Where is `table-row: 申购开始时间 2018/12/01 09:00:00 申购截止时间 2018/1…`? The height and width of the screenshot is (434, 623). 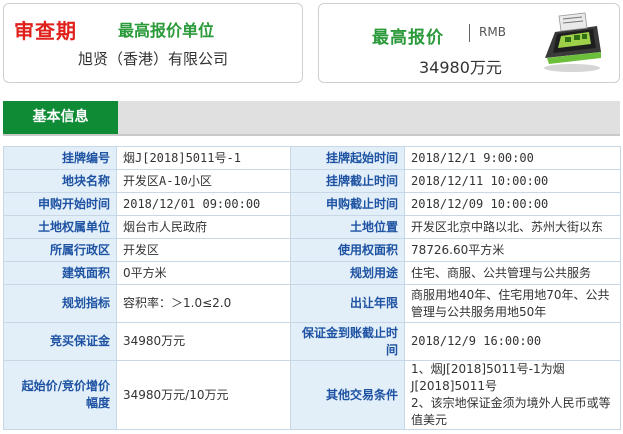 table-row: 申购开始时间 2018/12/01 09:00:00 申购截止时间 2018/1… is located at coordinates (312, 204).